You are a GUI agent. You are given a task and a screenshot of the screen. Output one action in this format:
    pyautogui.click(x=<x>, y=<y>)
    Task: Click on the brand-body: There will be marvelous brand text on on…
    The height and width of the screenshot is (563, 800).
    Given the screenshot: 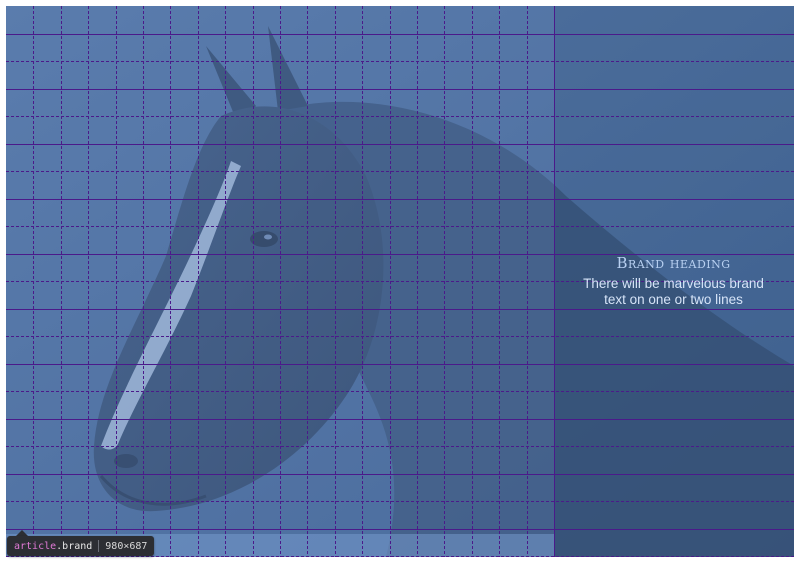 What is the action you would take?
    pyautogui.click(x=673, y=292)
    